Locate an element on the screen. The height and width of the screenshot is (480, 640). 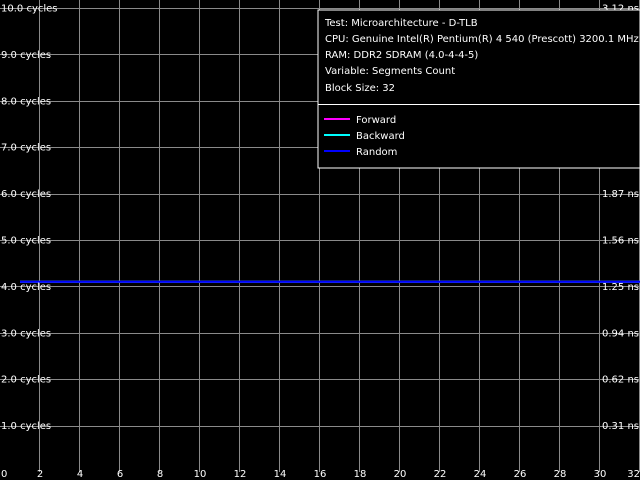
y-tick-label-left: 7.0 cycles is located at coordinates (26, 148).